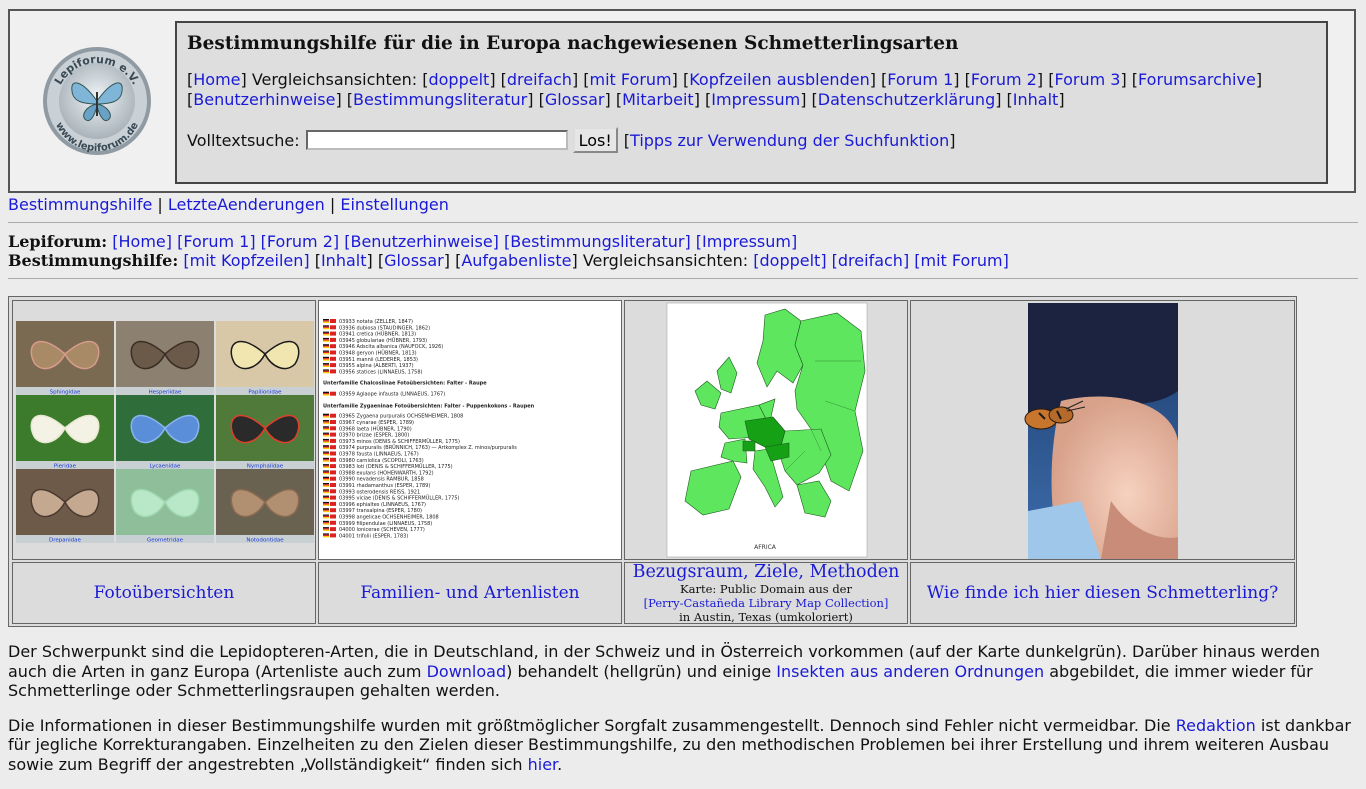  What do you see at coordinates (246, 260) in the screenshot?
I see `bh-mit-kopfzeilen: [mit Kopfzeilen]` at bounding box center [246, 260].